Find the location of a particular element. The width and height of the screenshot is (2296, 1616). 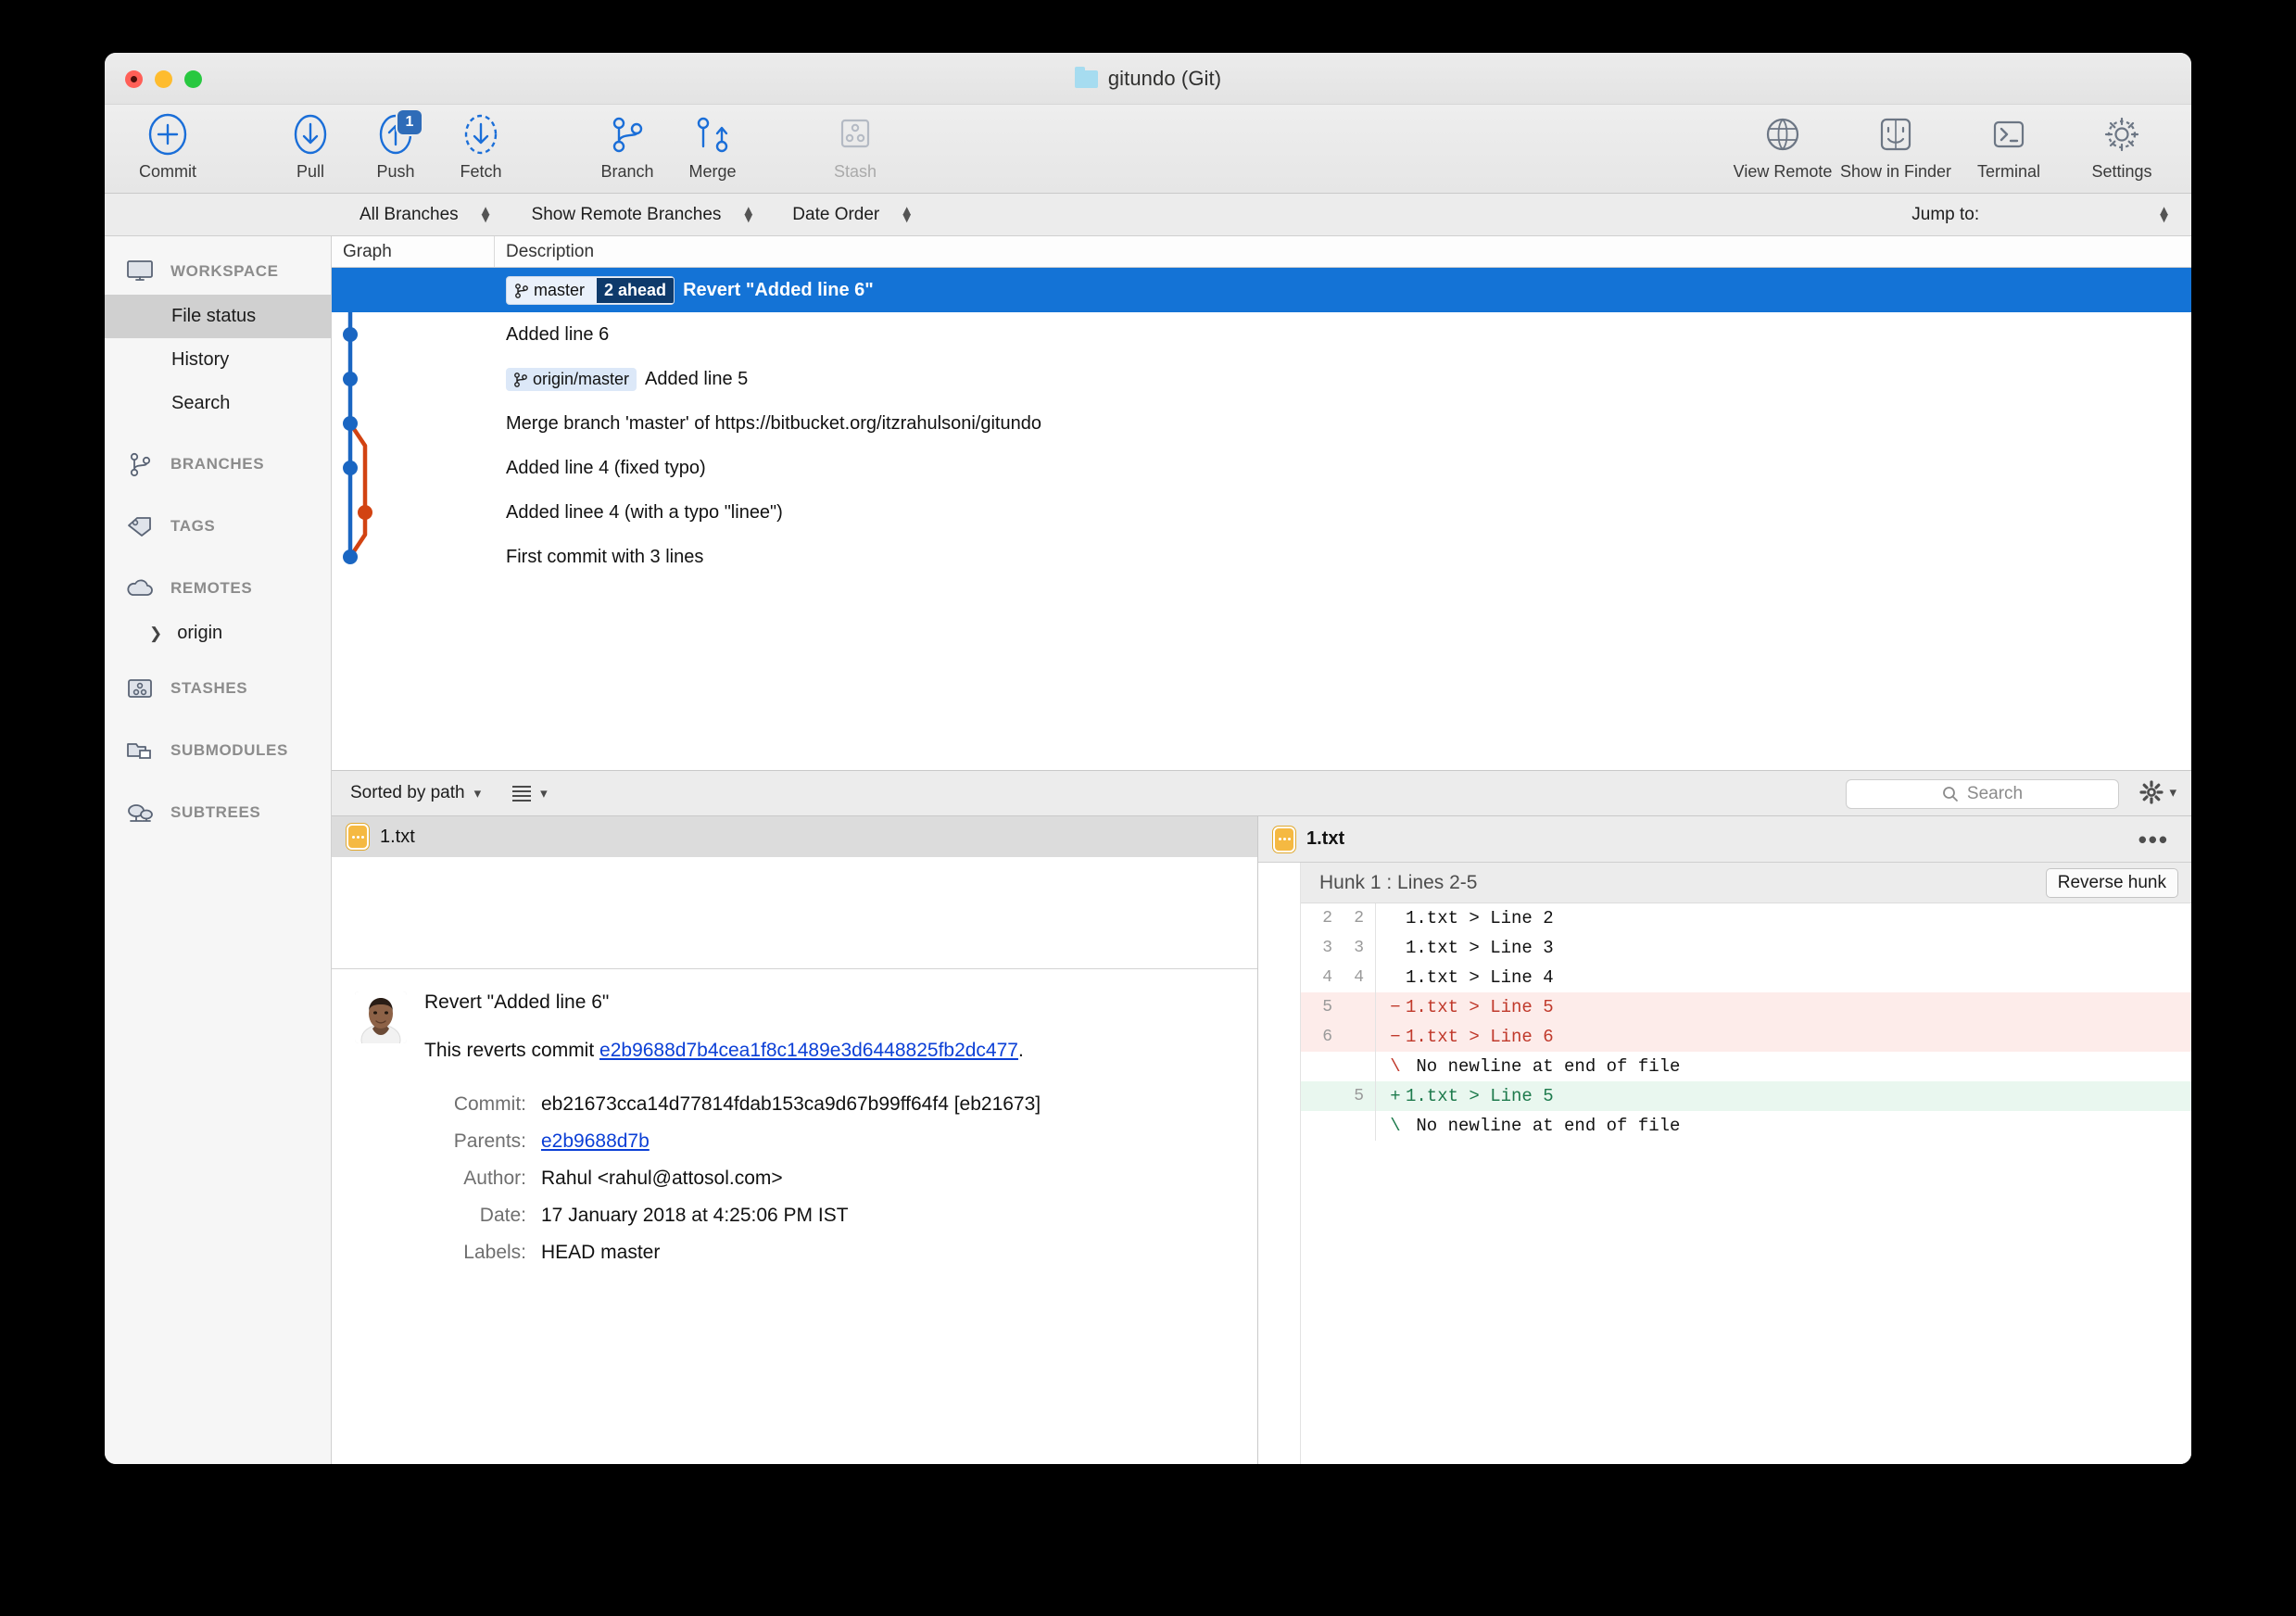

merge-button: Merge is located at coordinates (712, 149).